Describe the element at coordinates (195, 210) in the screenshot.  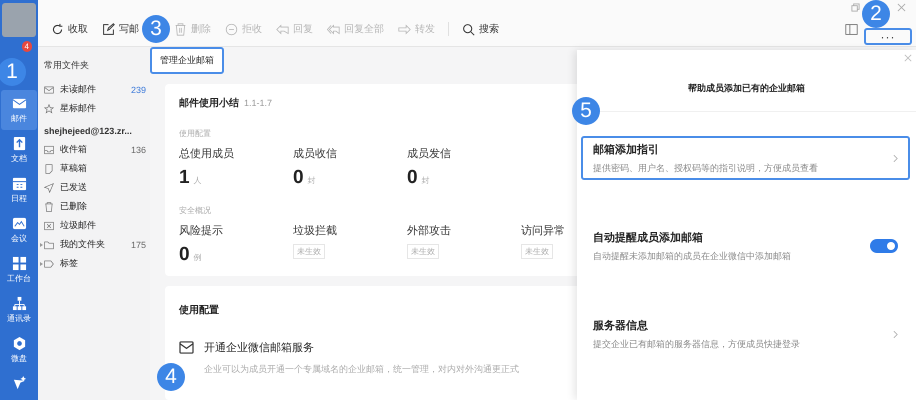
I see `section-label: 安全概况` at that location.